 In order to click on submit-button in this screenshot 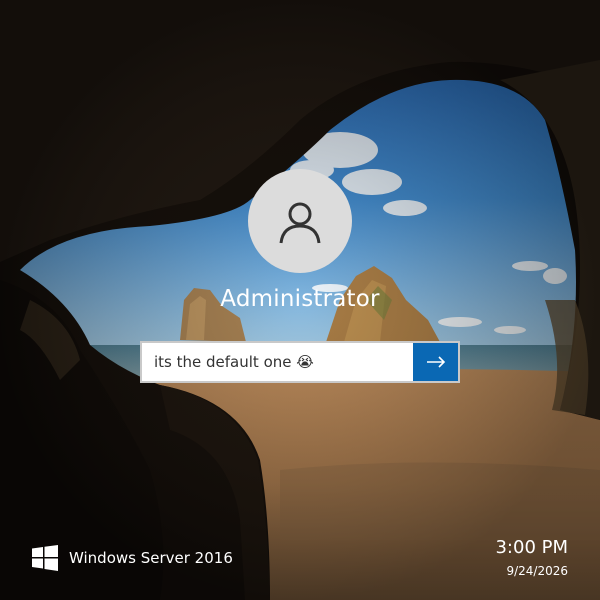, I will do `click(436, 362)`.